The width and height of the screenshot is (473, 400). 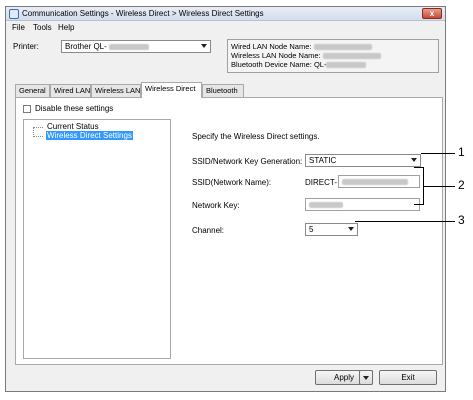 What do you see at coordinates (311, 229) in the screenshot?
I see `channel-value: 5` at bounding box center [311, 229].